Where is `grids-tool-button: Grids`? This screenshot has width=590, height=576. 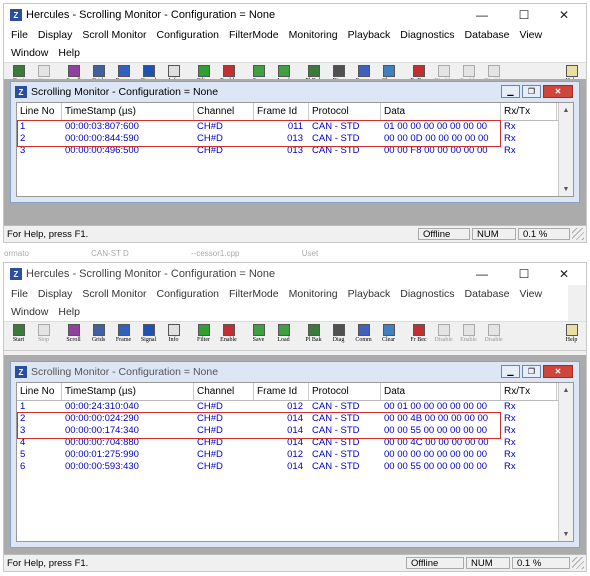 grids-tool-button: Grids is located at coordinates (98, 336).